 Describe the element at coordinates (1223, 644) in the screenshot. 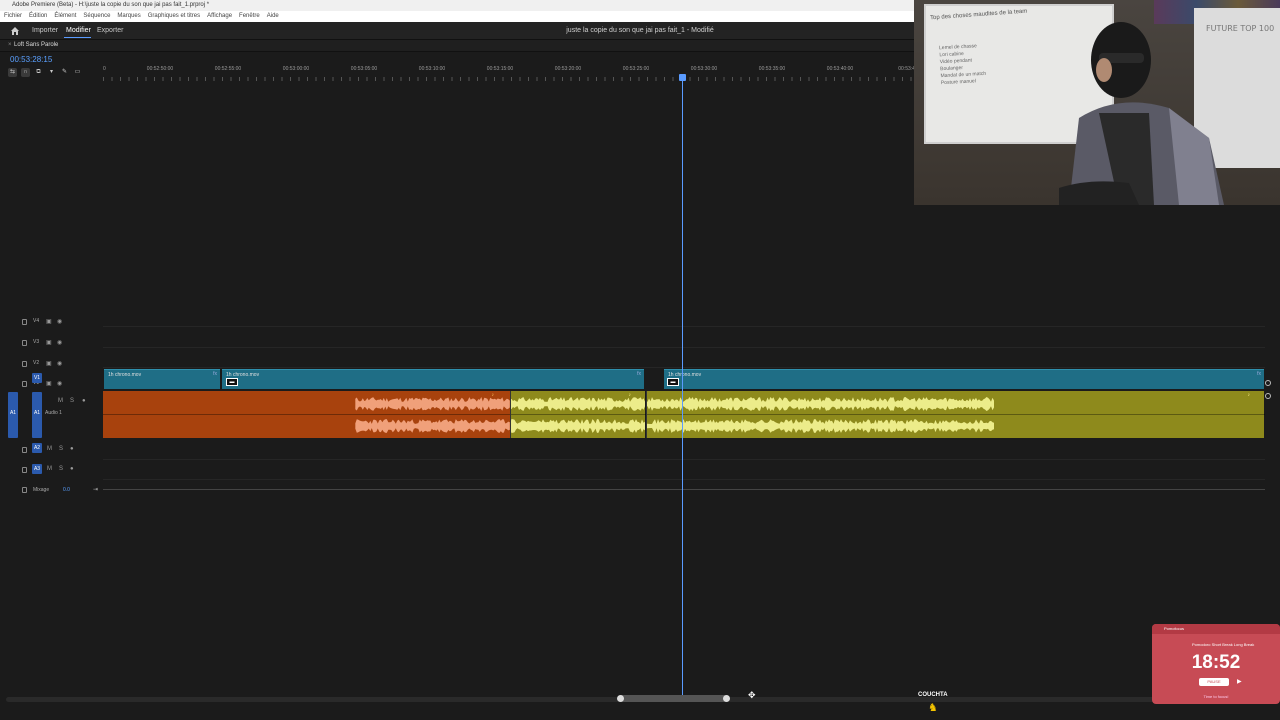

I see `timer-modes: Pomodoro Short Break Long Break` at that location.